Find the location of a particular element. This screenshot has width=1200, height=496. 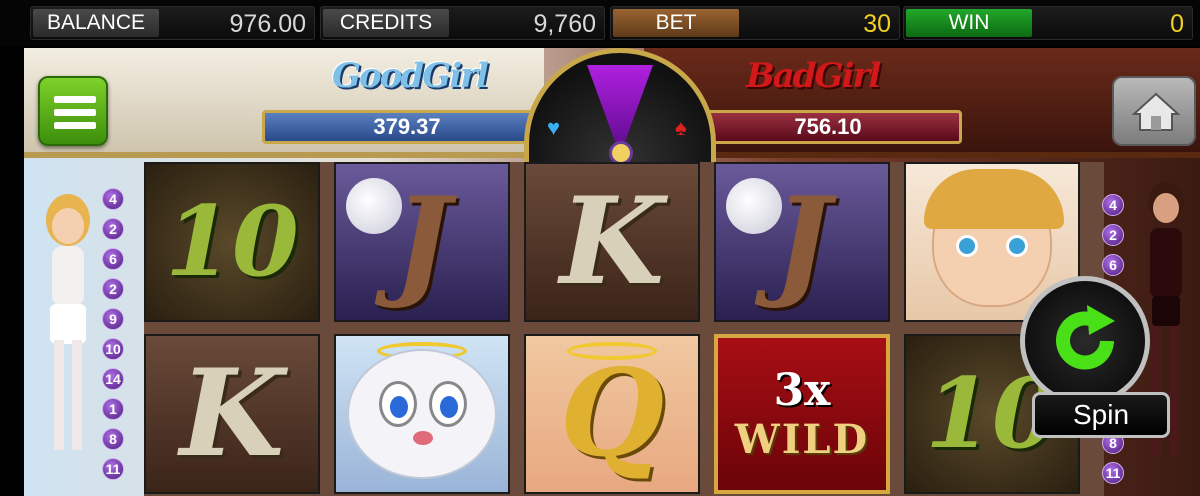

cat-face is located at coordinates (422, 414).